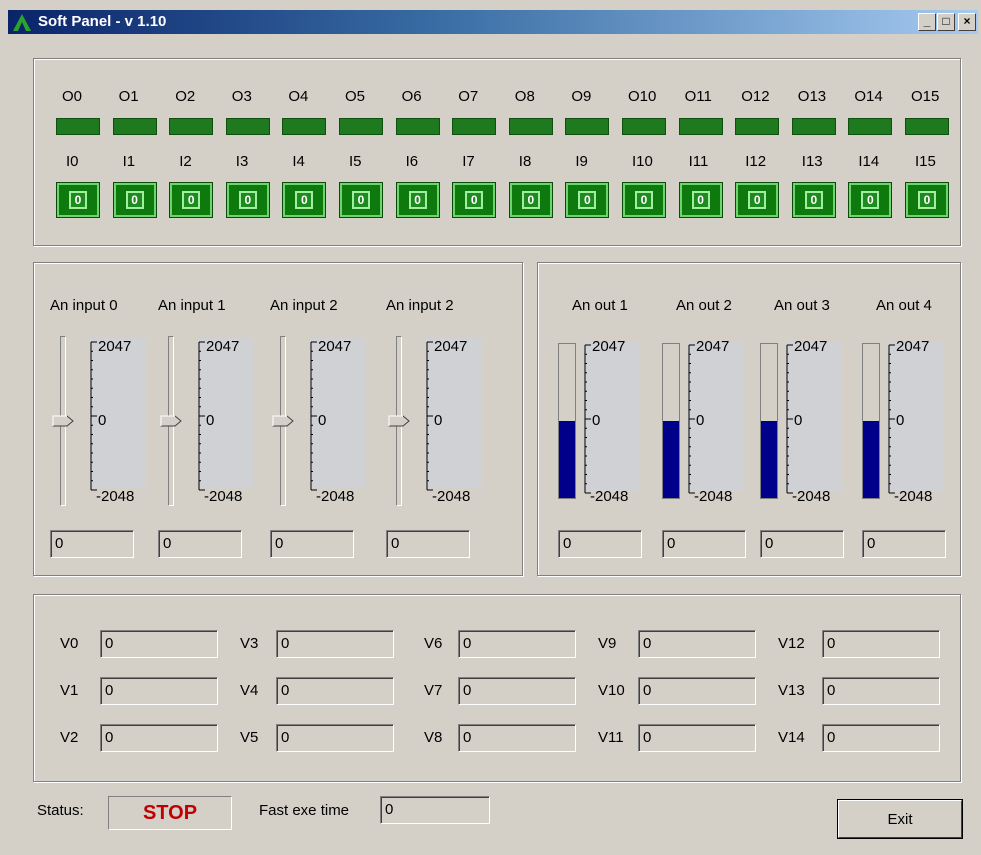 This screenshot has width=981, height=855. Describe the element at coordinates (967, 22) in the screenshot. I see `close-button: ×` at that location.